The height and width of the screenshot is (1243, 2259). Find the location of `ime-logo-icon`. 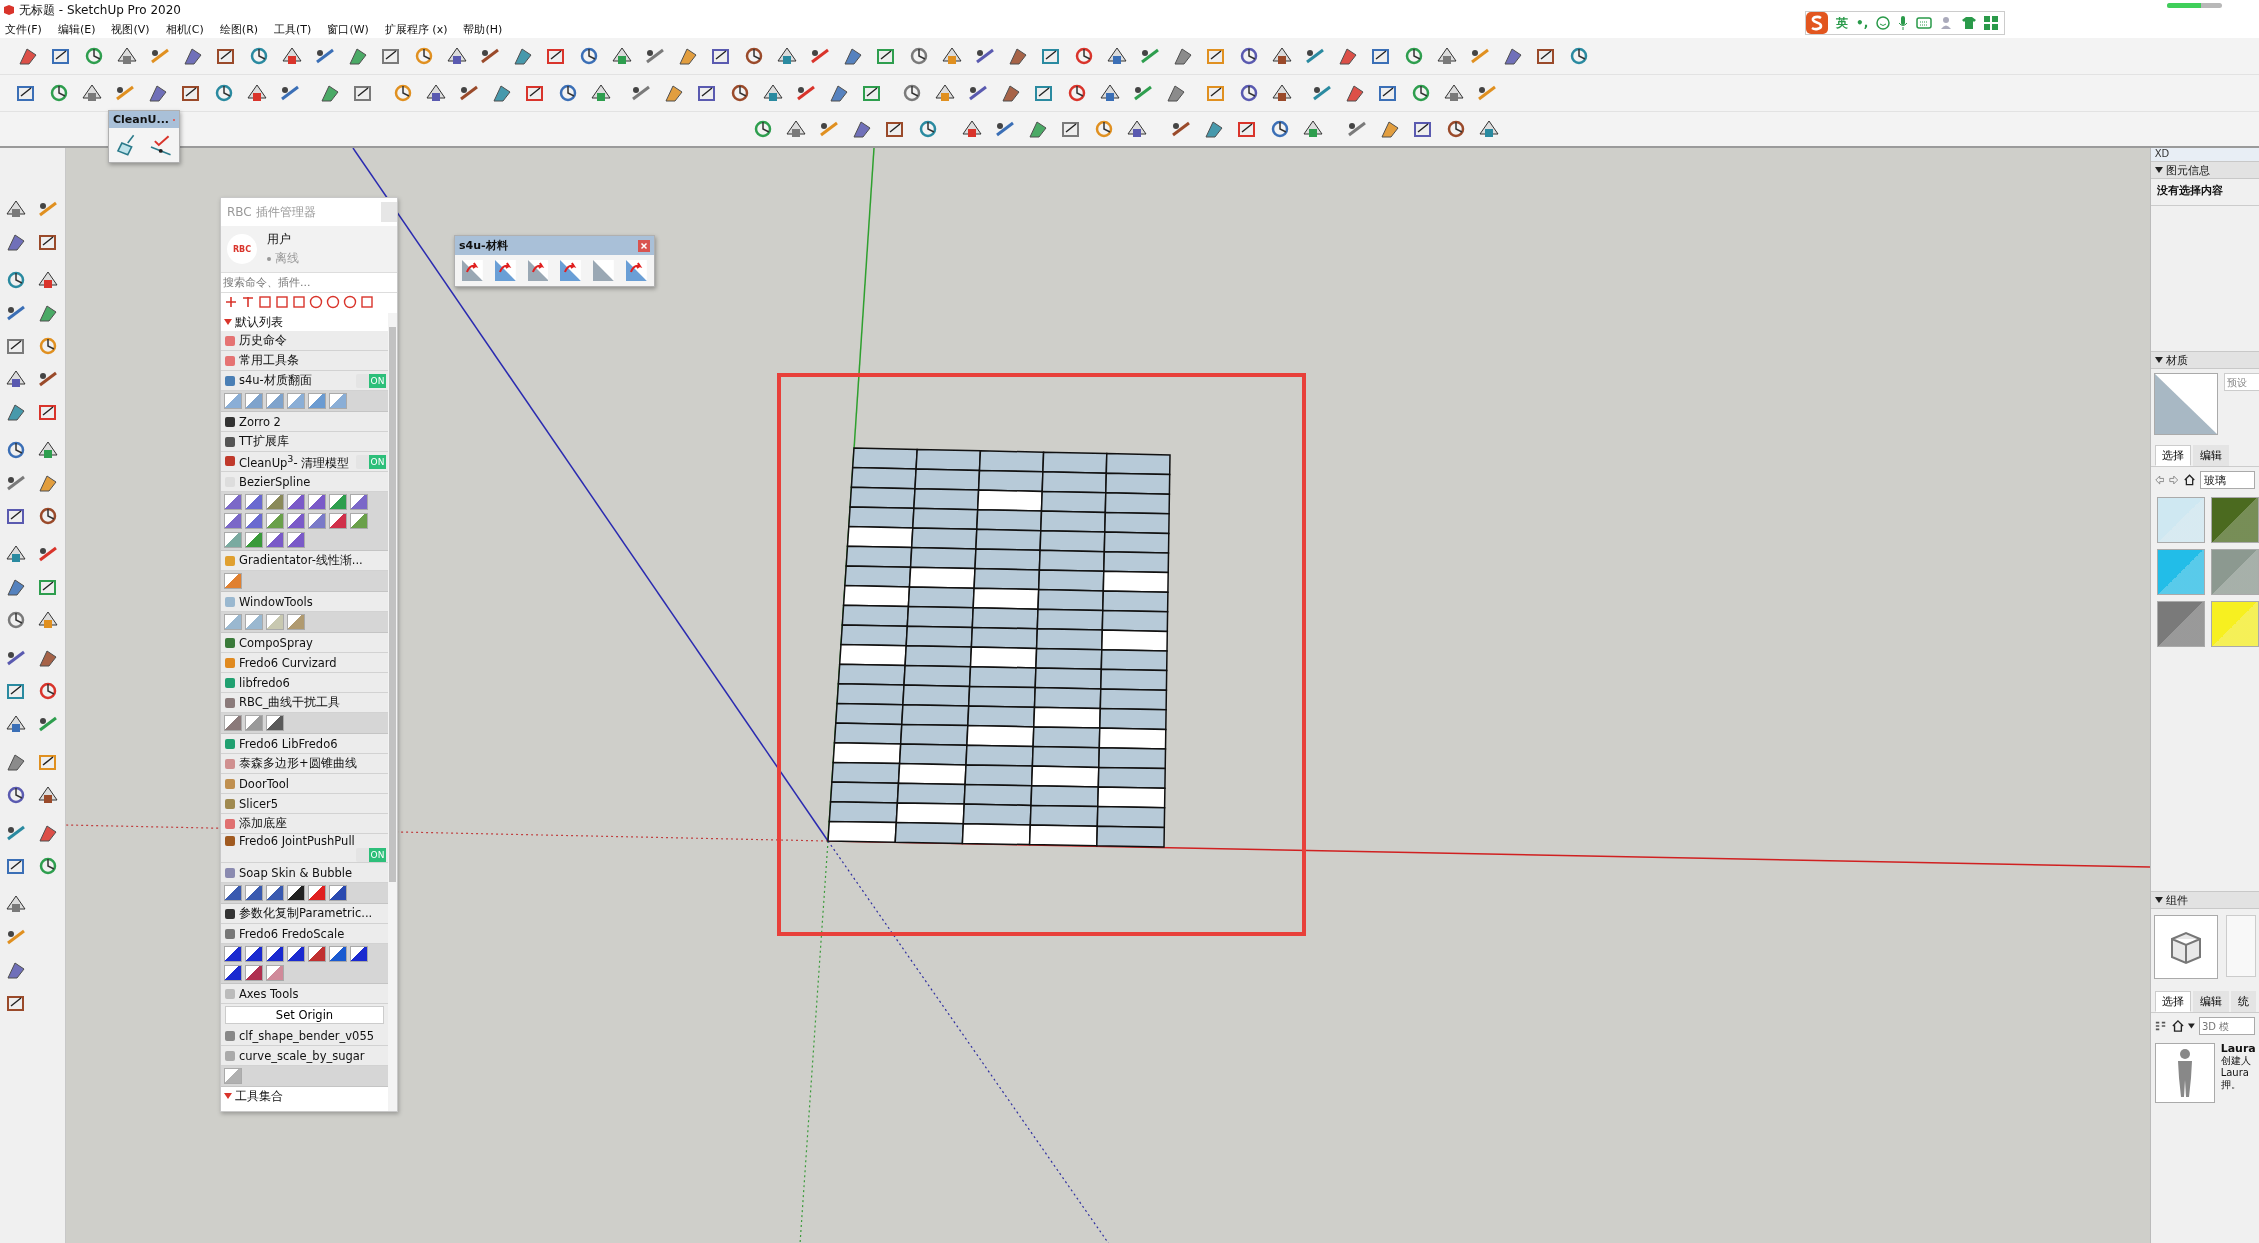

ime-logo-icon is located at coordinates (1817, 23).